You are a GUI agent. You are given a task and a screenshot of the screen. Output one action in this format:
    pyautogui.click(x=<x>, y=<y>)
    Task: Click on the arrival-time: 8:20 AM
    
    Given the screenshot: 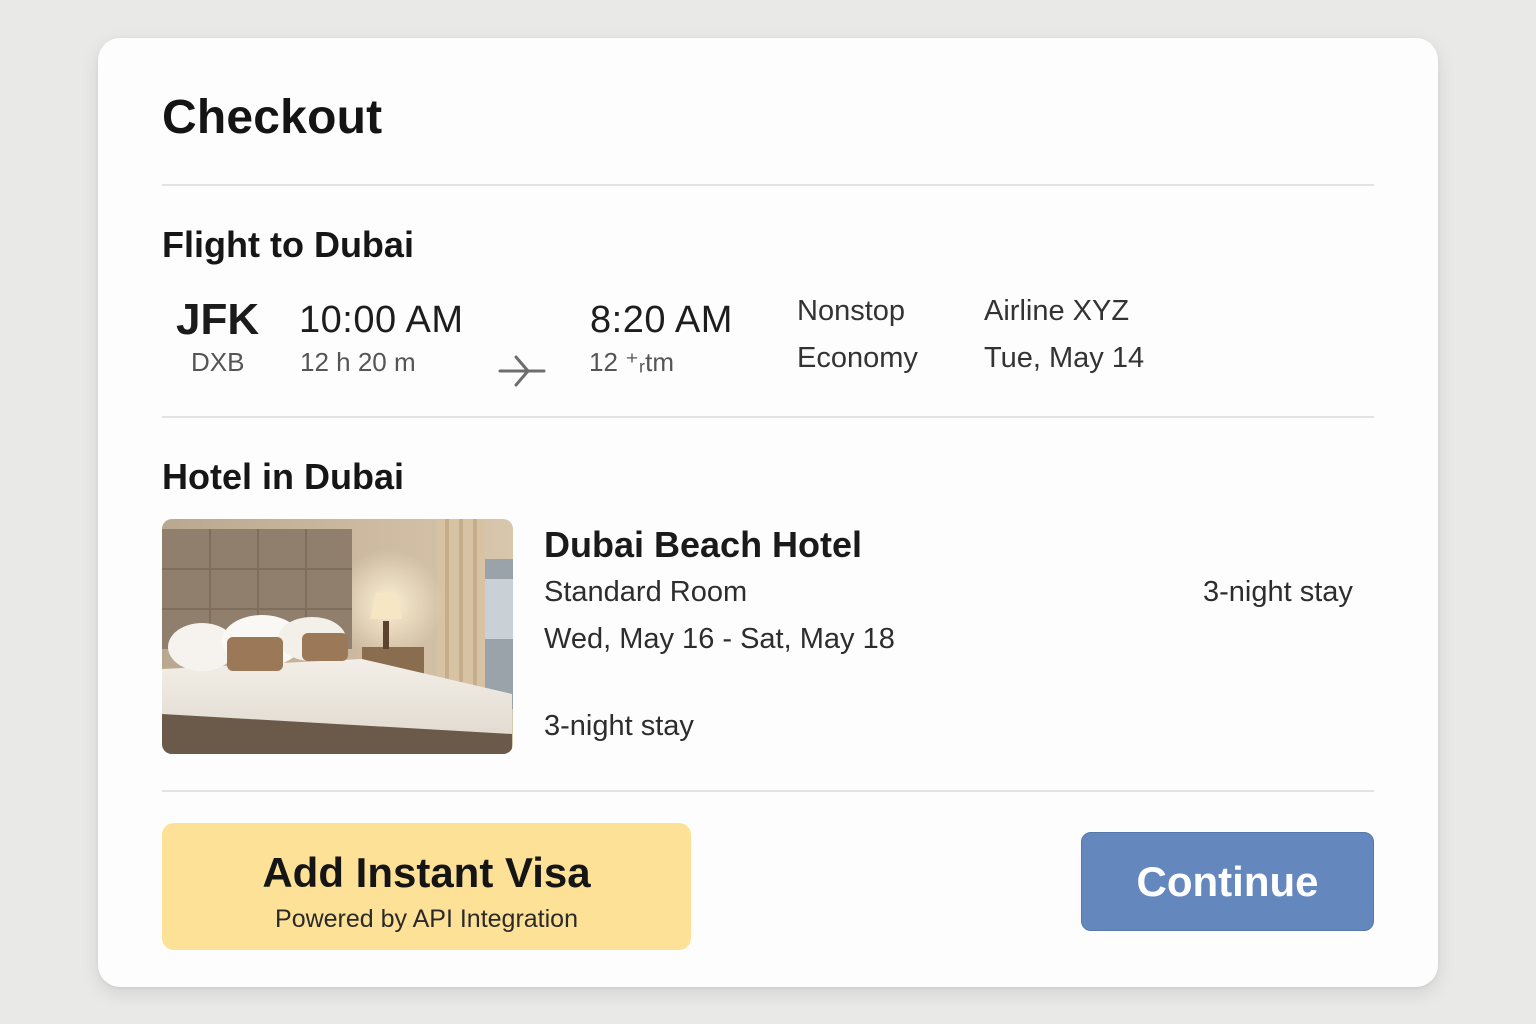 What is the action you would take?
    pyautogui.click(x=661, y=320)
    